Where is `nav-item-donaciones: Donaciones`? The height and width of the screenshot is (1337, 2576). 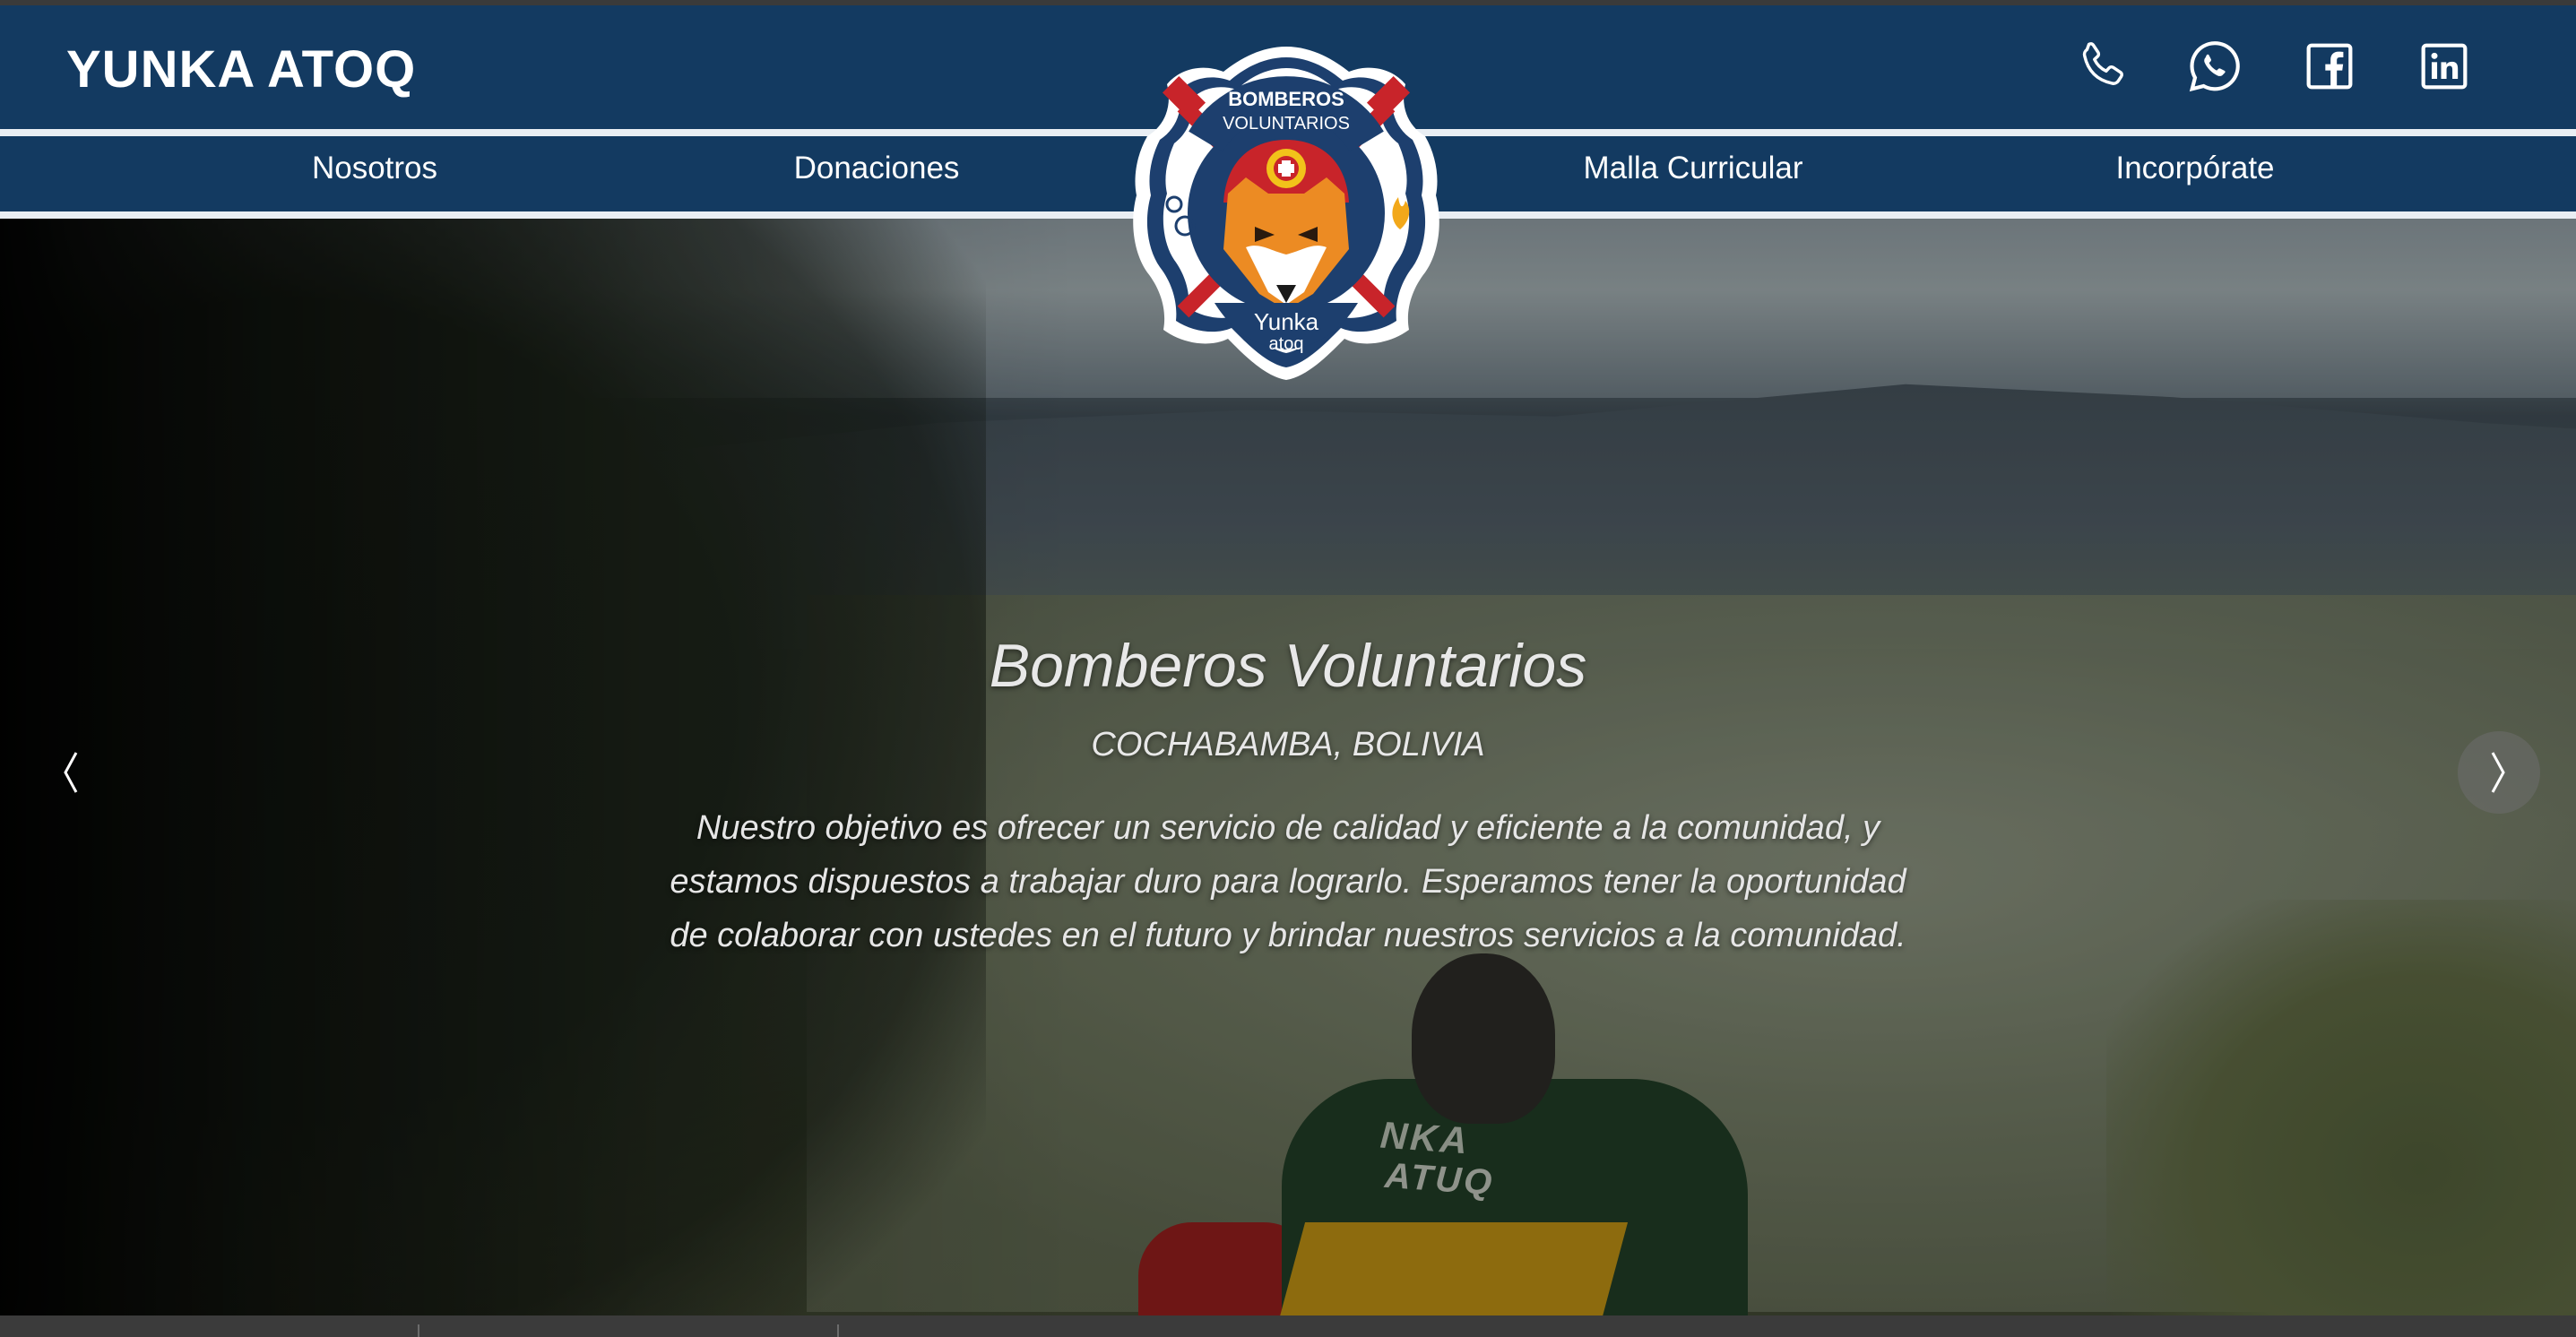
nav-item-donaciones: Donaciones is located at coordinates (877, 169).